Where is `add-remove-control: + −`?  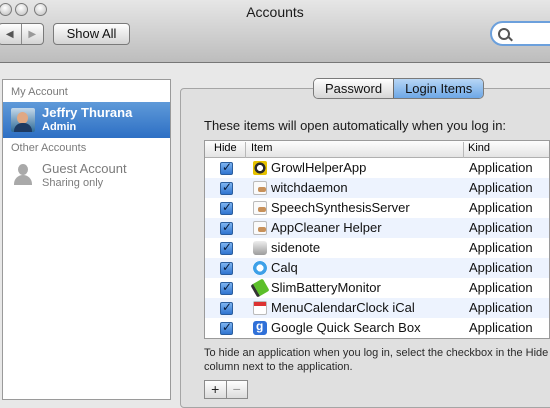
add-remove-control: + − is located at coordinates (226, 389).